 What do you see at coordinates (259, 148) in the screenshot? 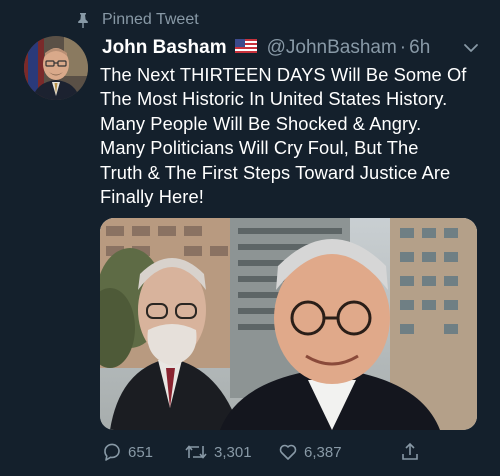
I see `tweet-line: Many Politicians Will Cry Foul, But The` at bounding box center [259, 148].